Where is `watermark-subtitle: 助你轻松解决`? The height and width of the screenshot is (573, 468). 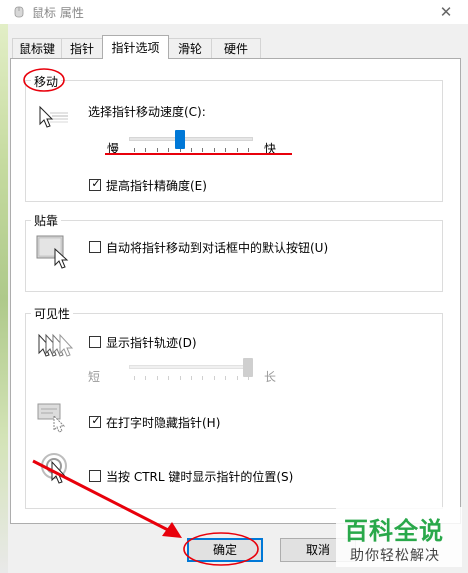
watermark-subtitle: 助你轻松解决 is located at coordinates (395, 556).